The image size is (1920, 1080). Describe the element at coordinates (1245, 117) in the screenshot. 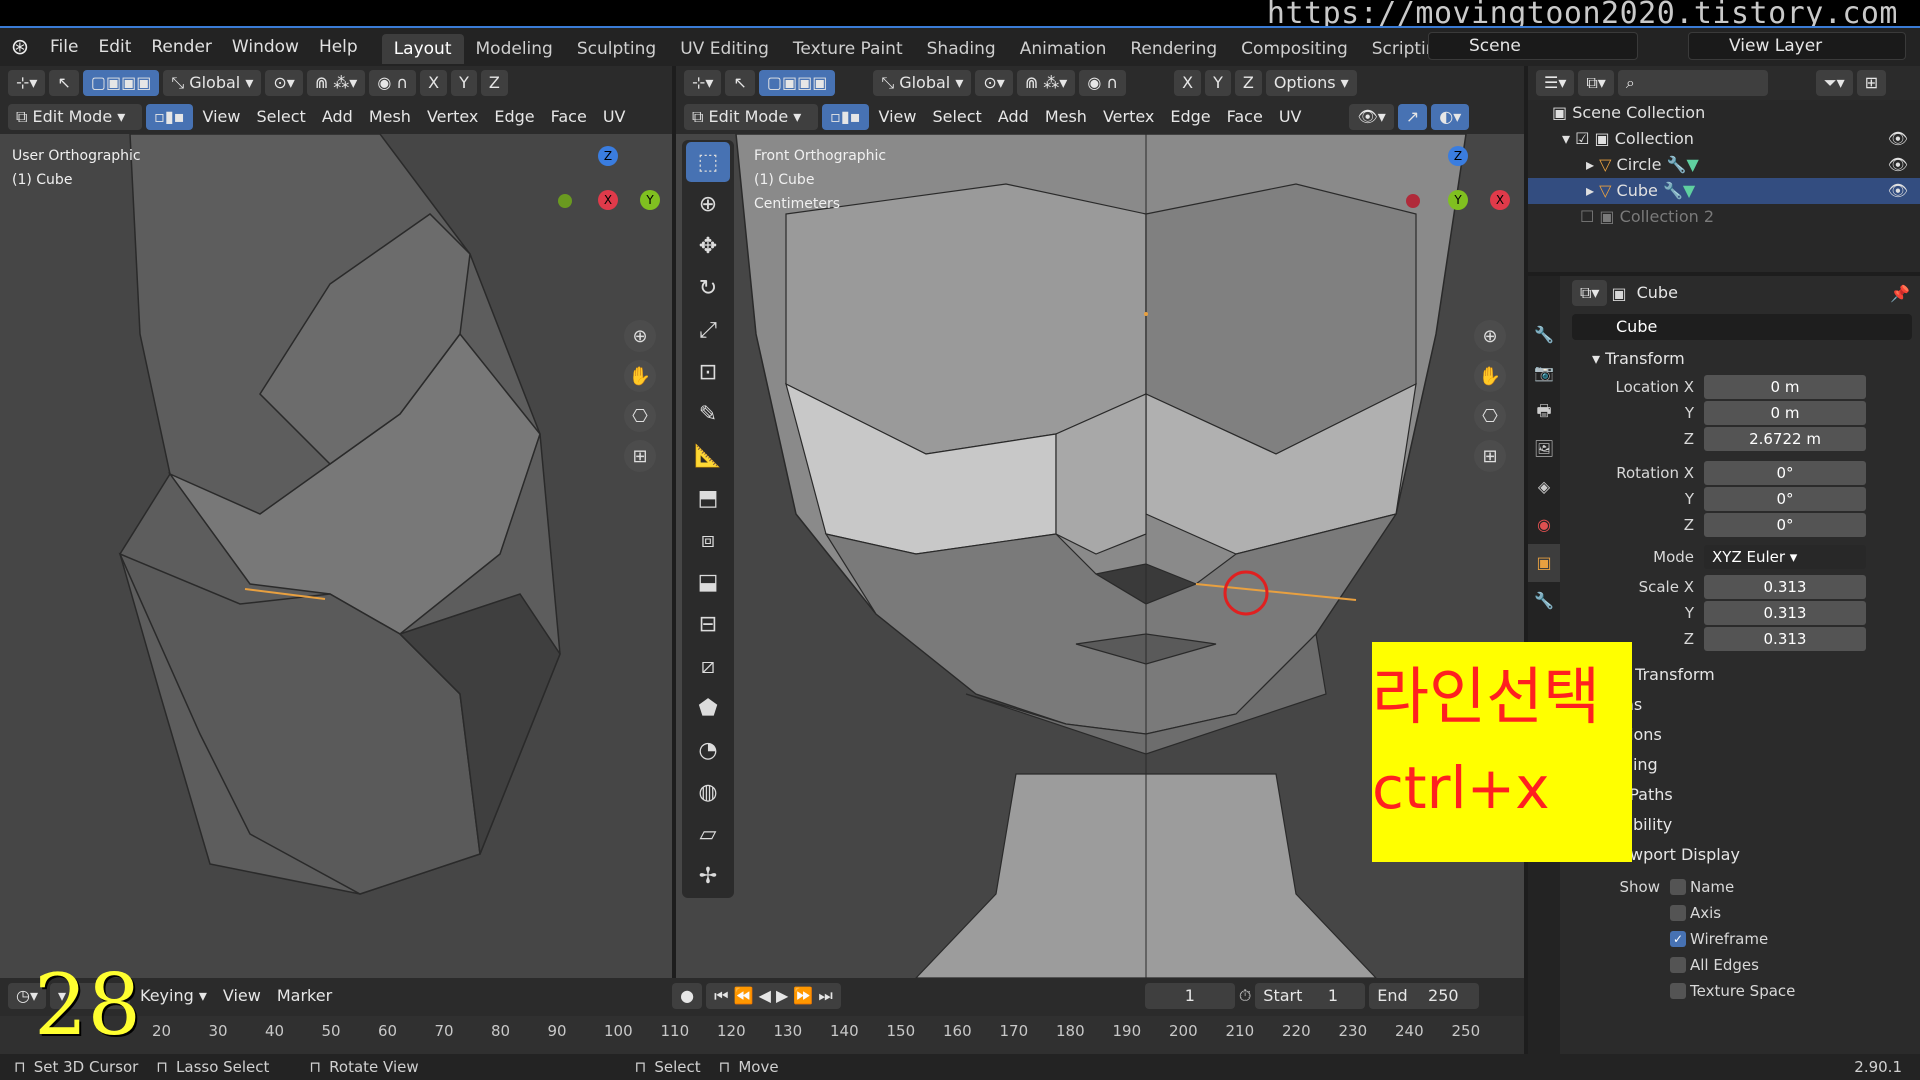

I see `menu-face-right: Face` at that location.